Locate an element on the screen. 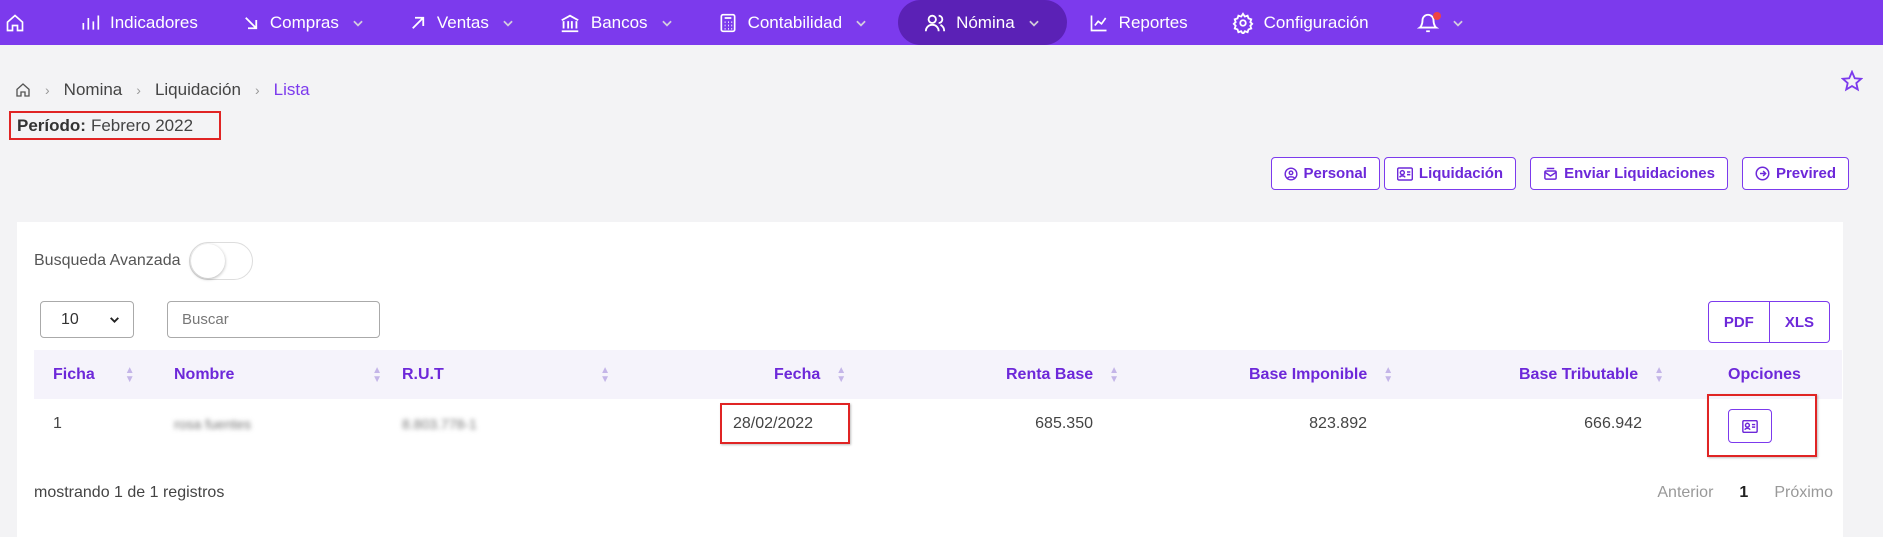 This screenshot has height=537, width=1883. star-icon is located at coordinates (1852, 80).